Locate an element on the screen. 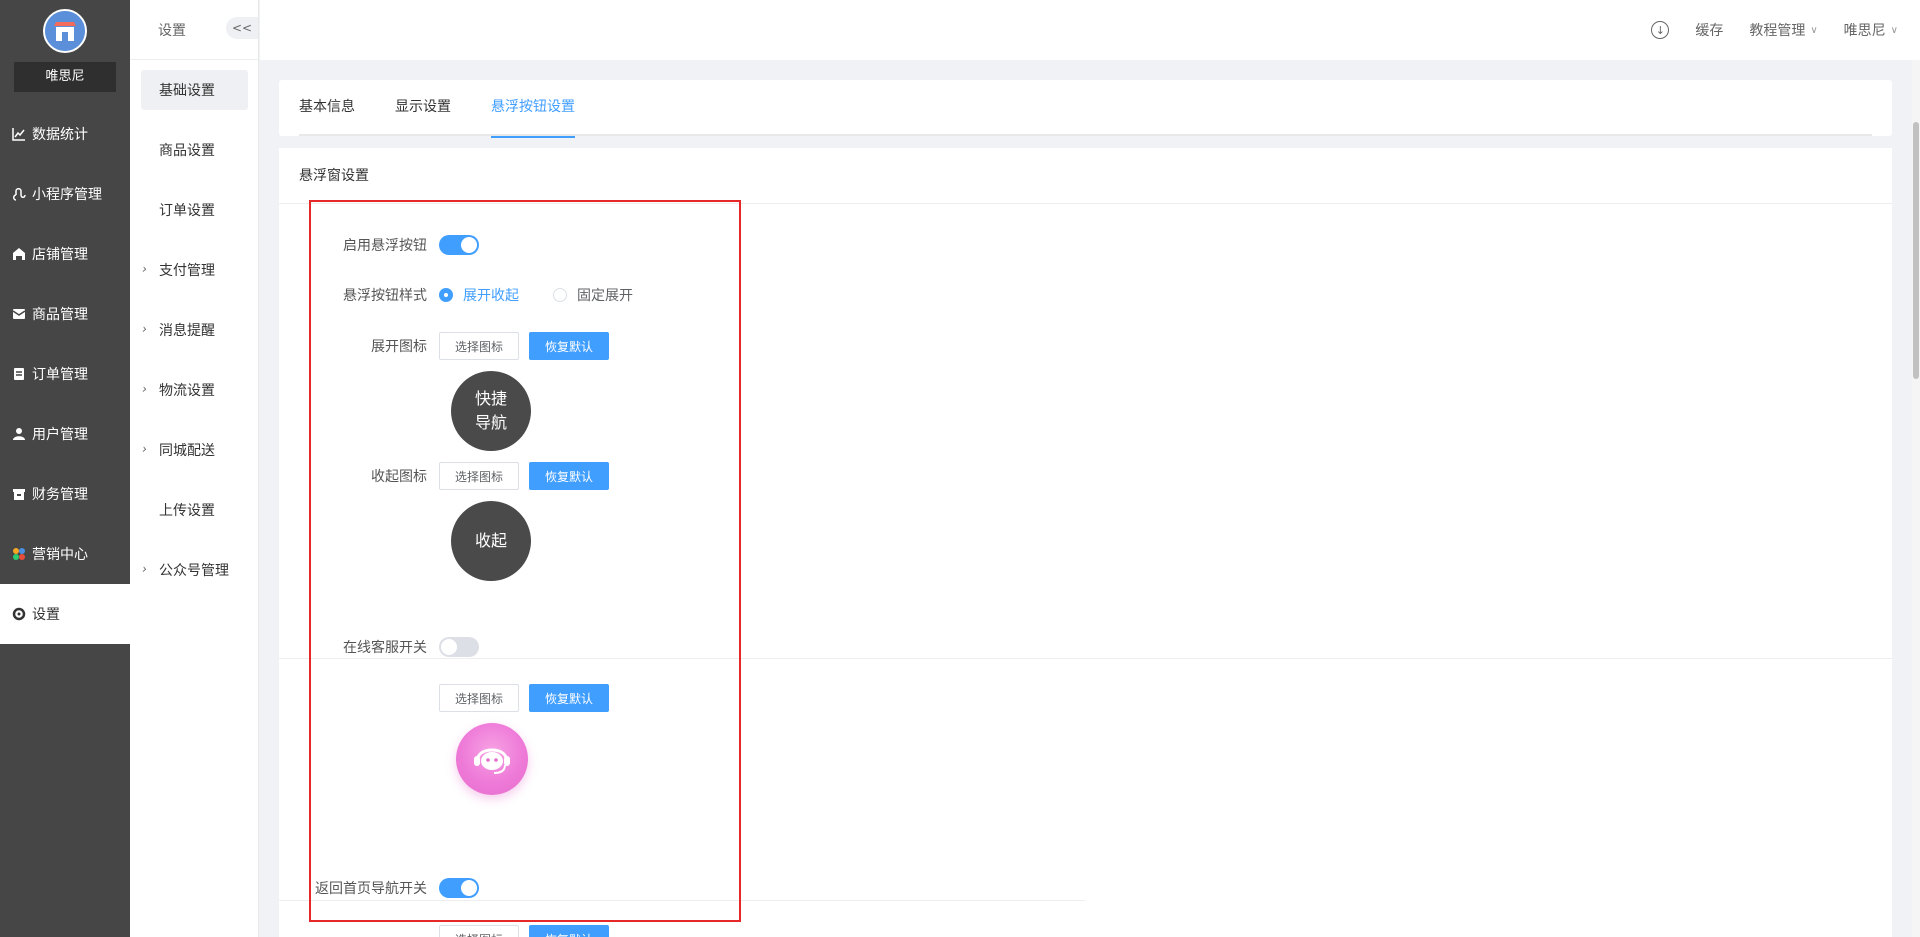 This screenshot has width=1920, height=937. settings-icon is located at coordinates (19, 614).